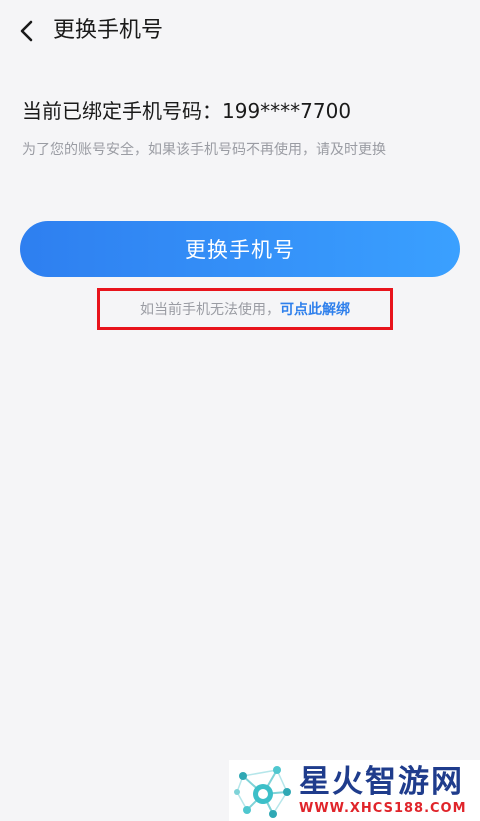 Image resolution: width=480 pixels, height=821 pixels. What do you see at coordinates (383, 808) in the screenshot?
I see `watermark-url: WWW.XHCS188.COM` at bounding box center [383, 808].